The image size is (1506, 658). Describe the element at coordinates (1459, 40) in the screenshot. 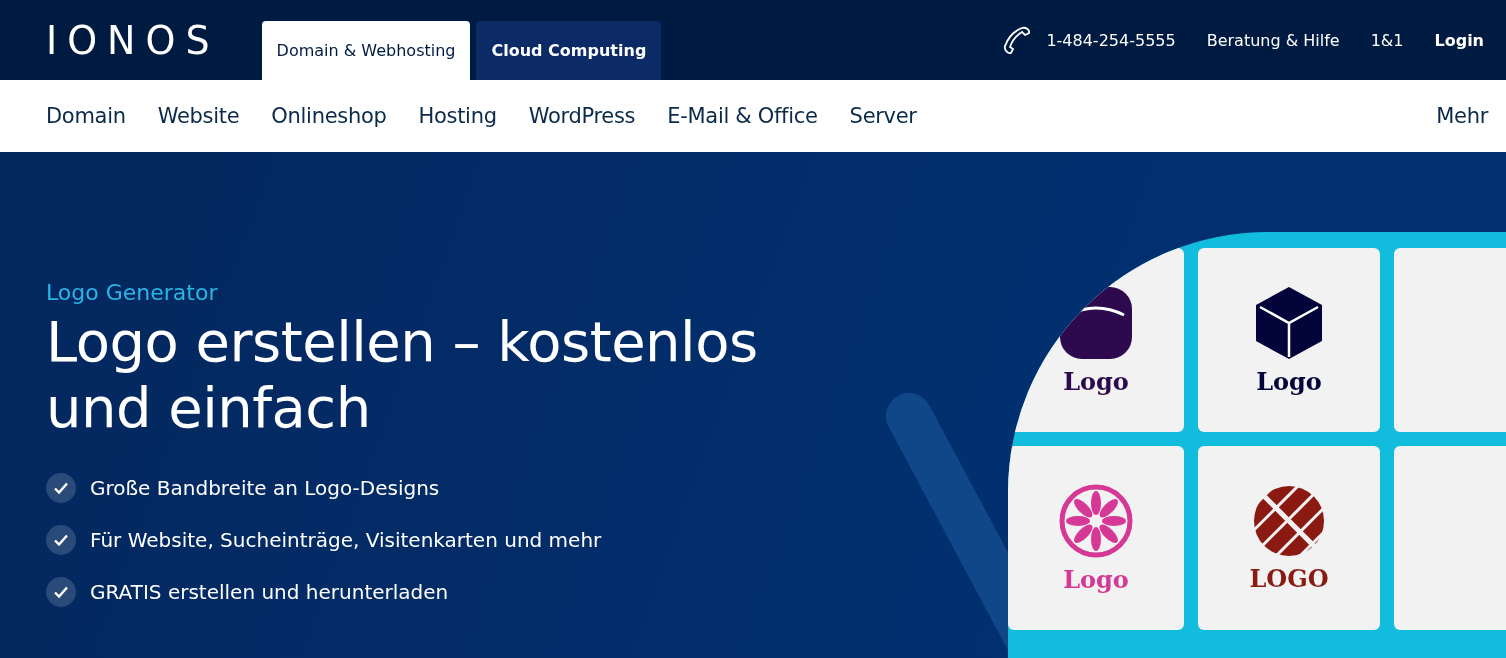

I see `login-link: Login` at that location.